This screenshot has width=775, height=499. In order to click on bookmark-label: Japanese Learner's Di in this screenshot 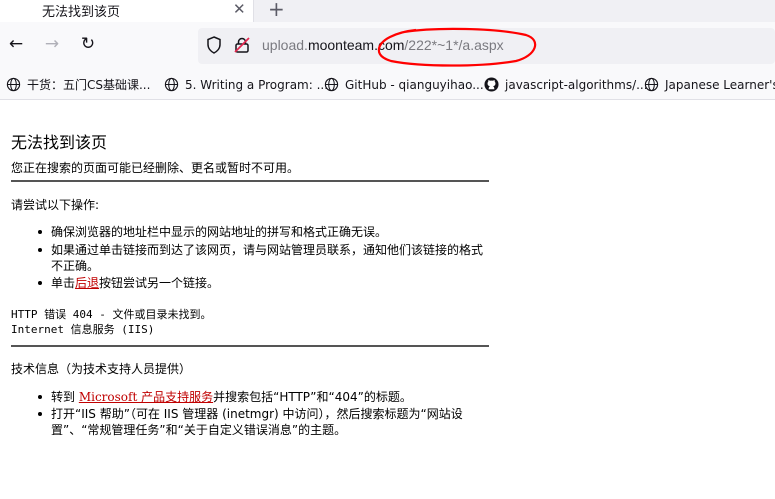, I will do `click(720, 85)`.